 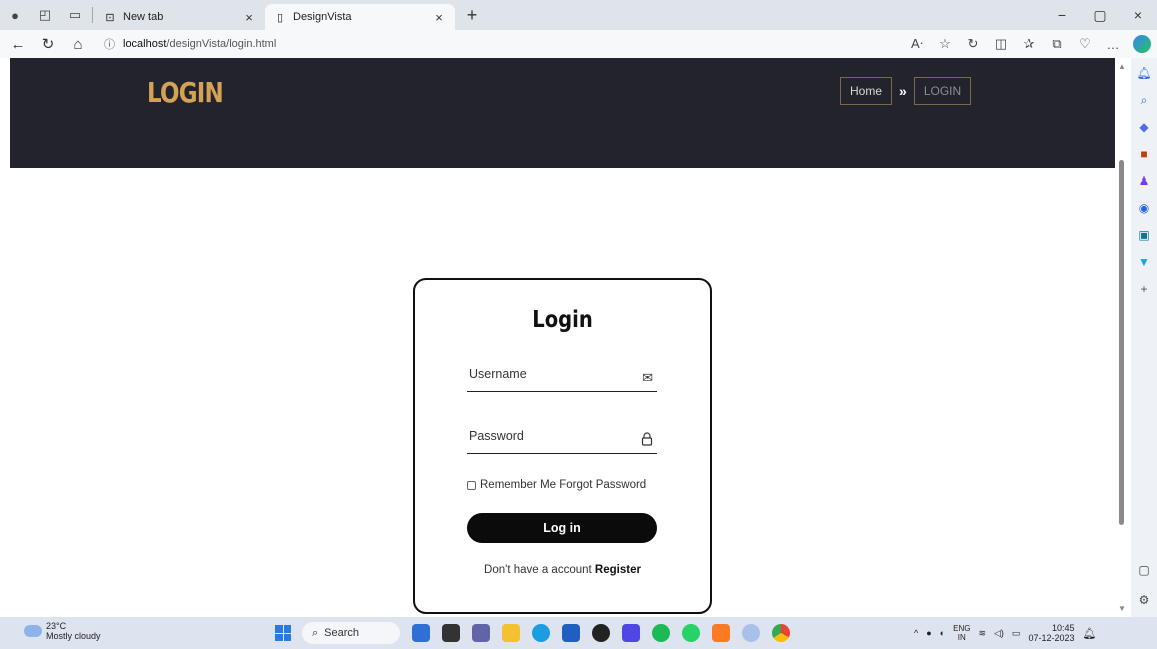 What do you see at coordinates (1051, 638) in the screenshot?
I see `clock-date: 07-12-2023` at bounding box center [1051, 638].